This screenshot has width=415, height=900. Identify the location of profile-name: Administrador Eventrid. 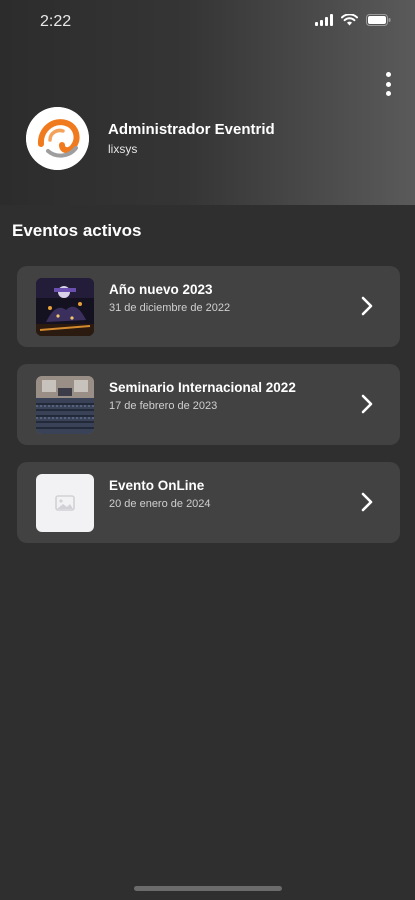
(191, 129).